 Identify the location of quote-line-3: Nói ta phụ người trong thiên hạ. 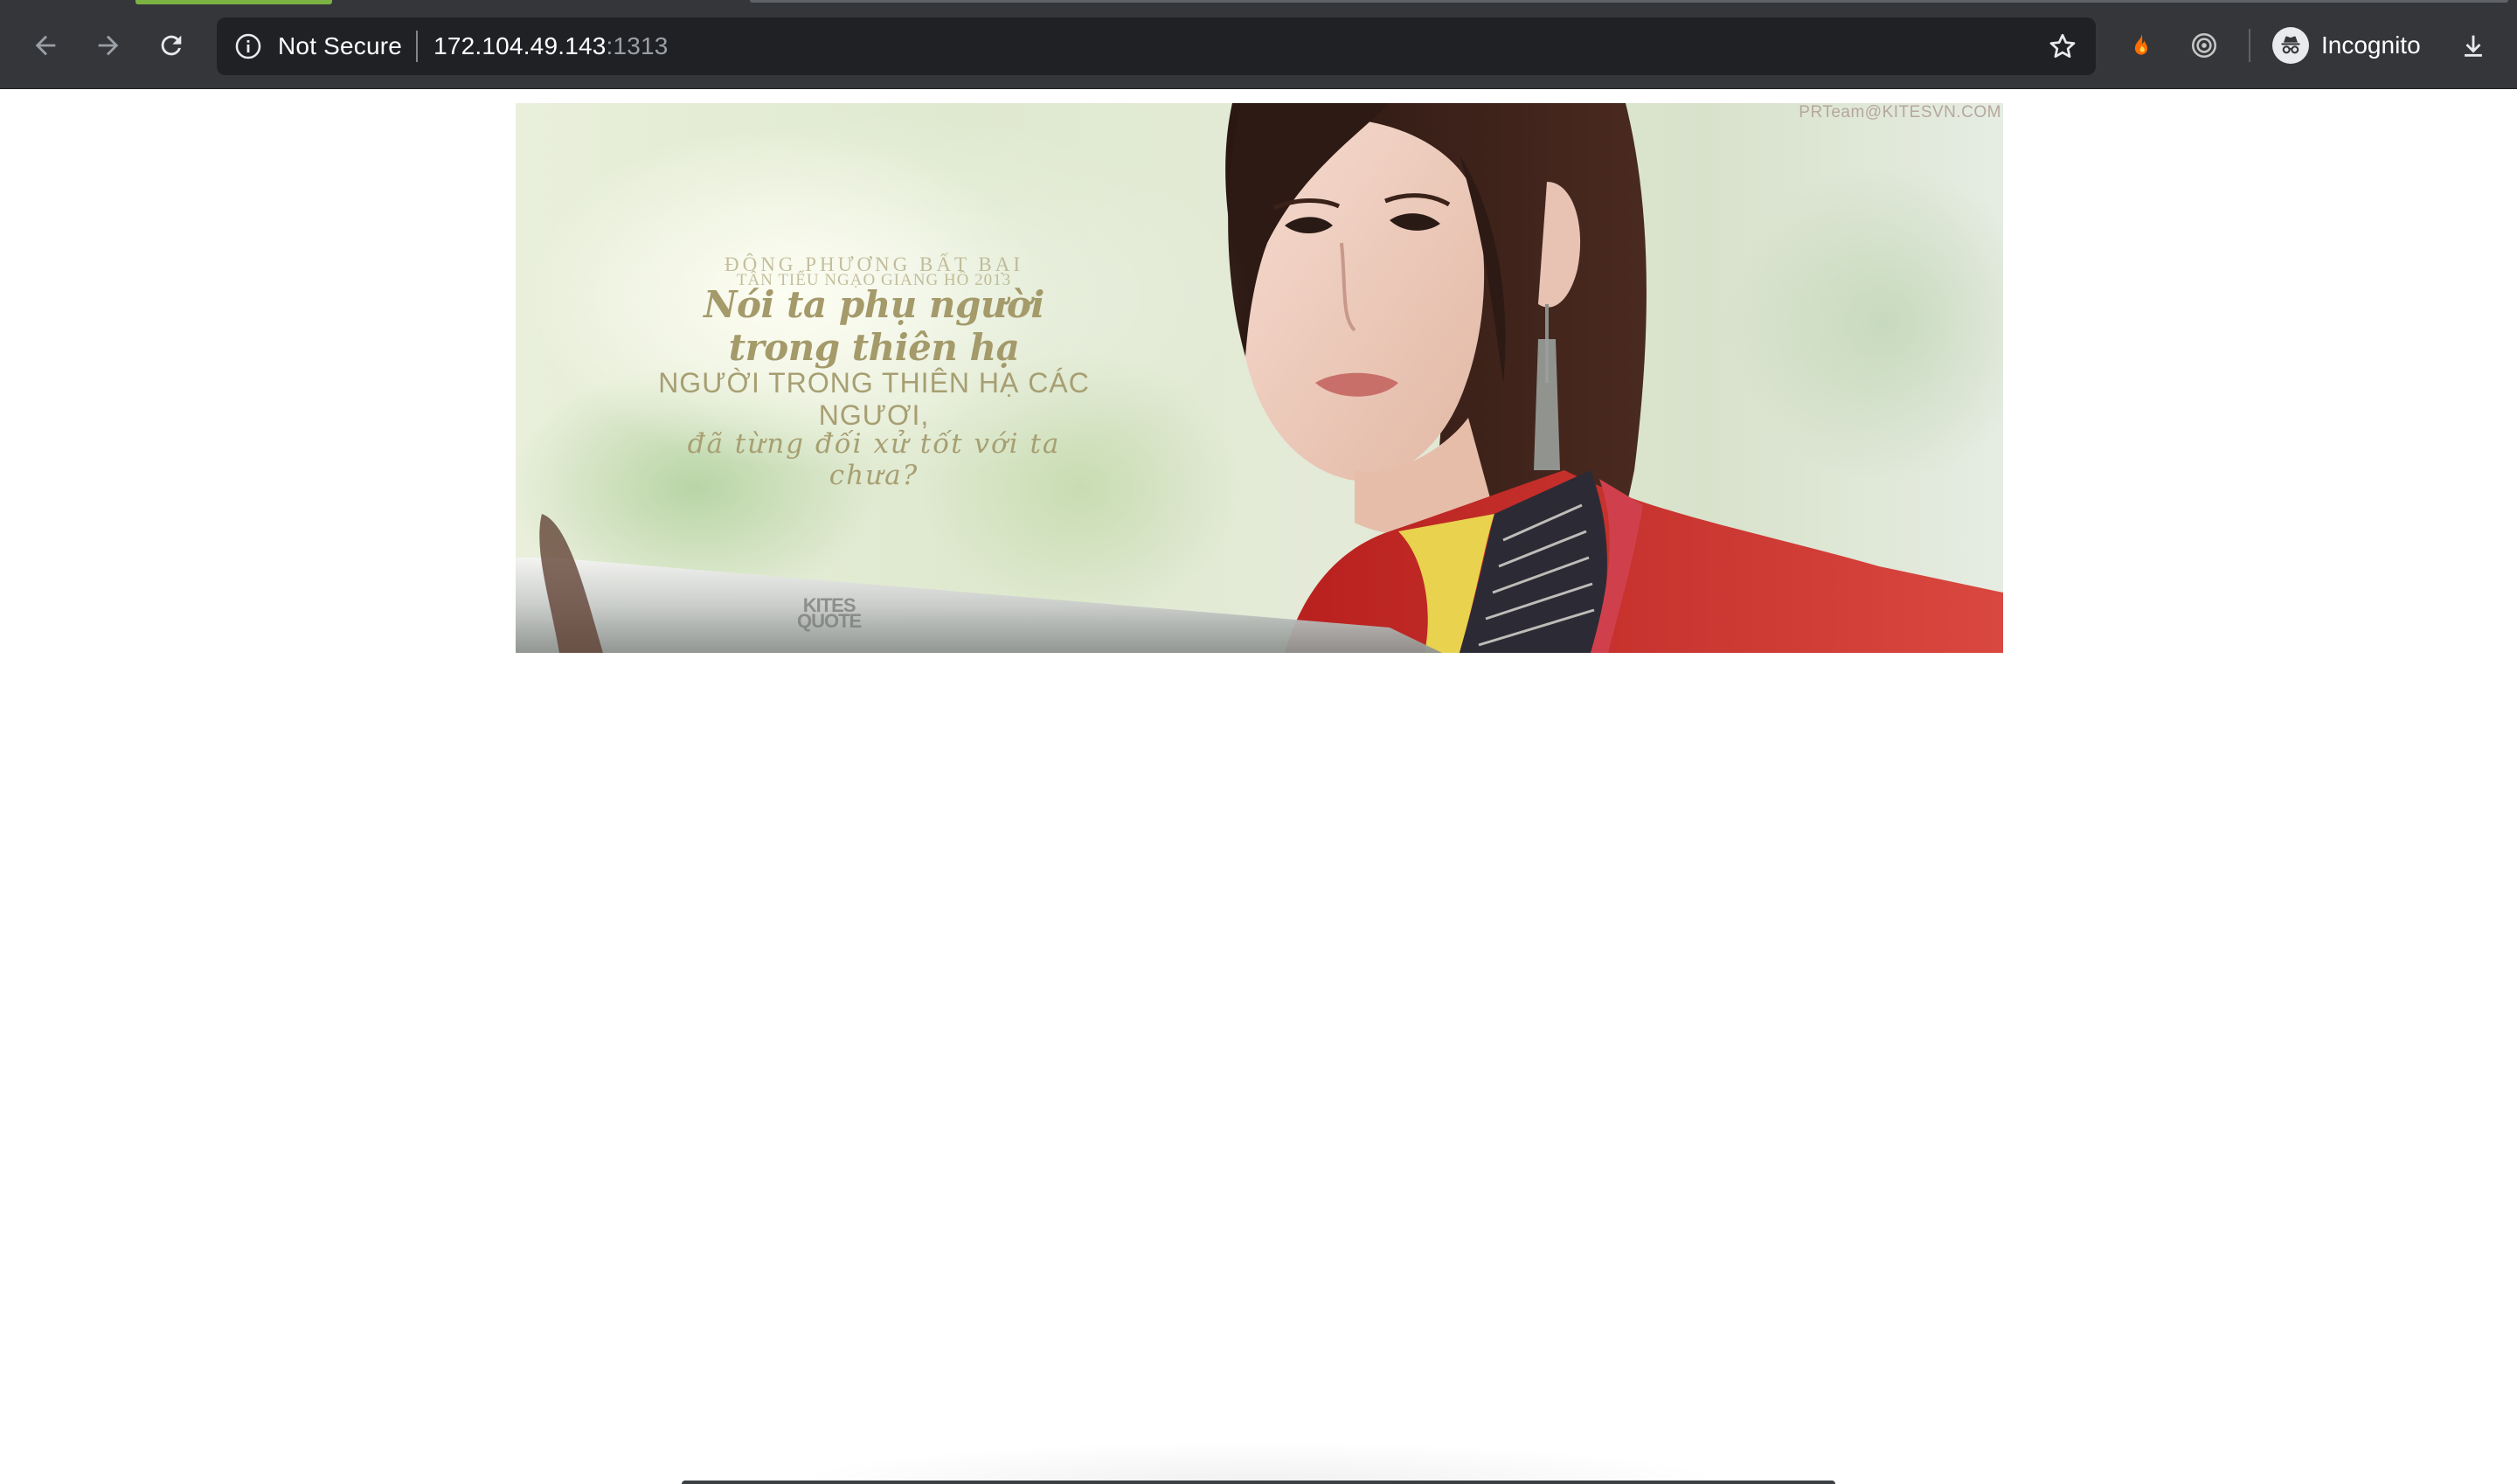
(874, 326).